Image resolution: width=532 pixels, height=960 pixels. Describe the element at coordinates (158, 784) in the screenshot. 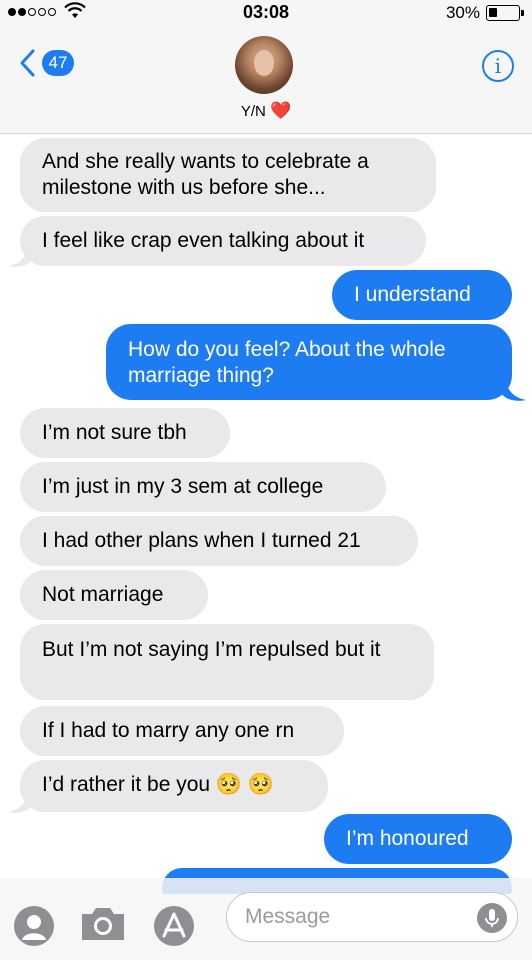

I see `message-text: I’d rather it be you 🥺 🥺` at that location.